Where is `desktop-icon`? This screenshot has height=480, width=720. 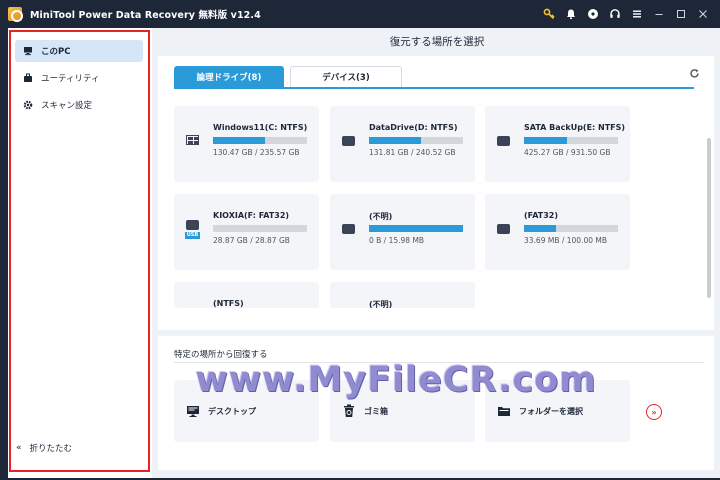
desktop-icon is located at coordinates (193, 411).